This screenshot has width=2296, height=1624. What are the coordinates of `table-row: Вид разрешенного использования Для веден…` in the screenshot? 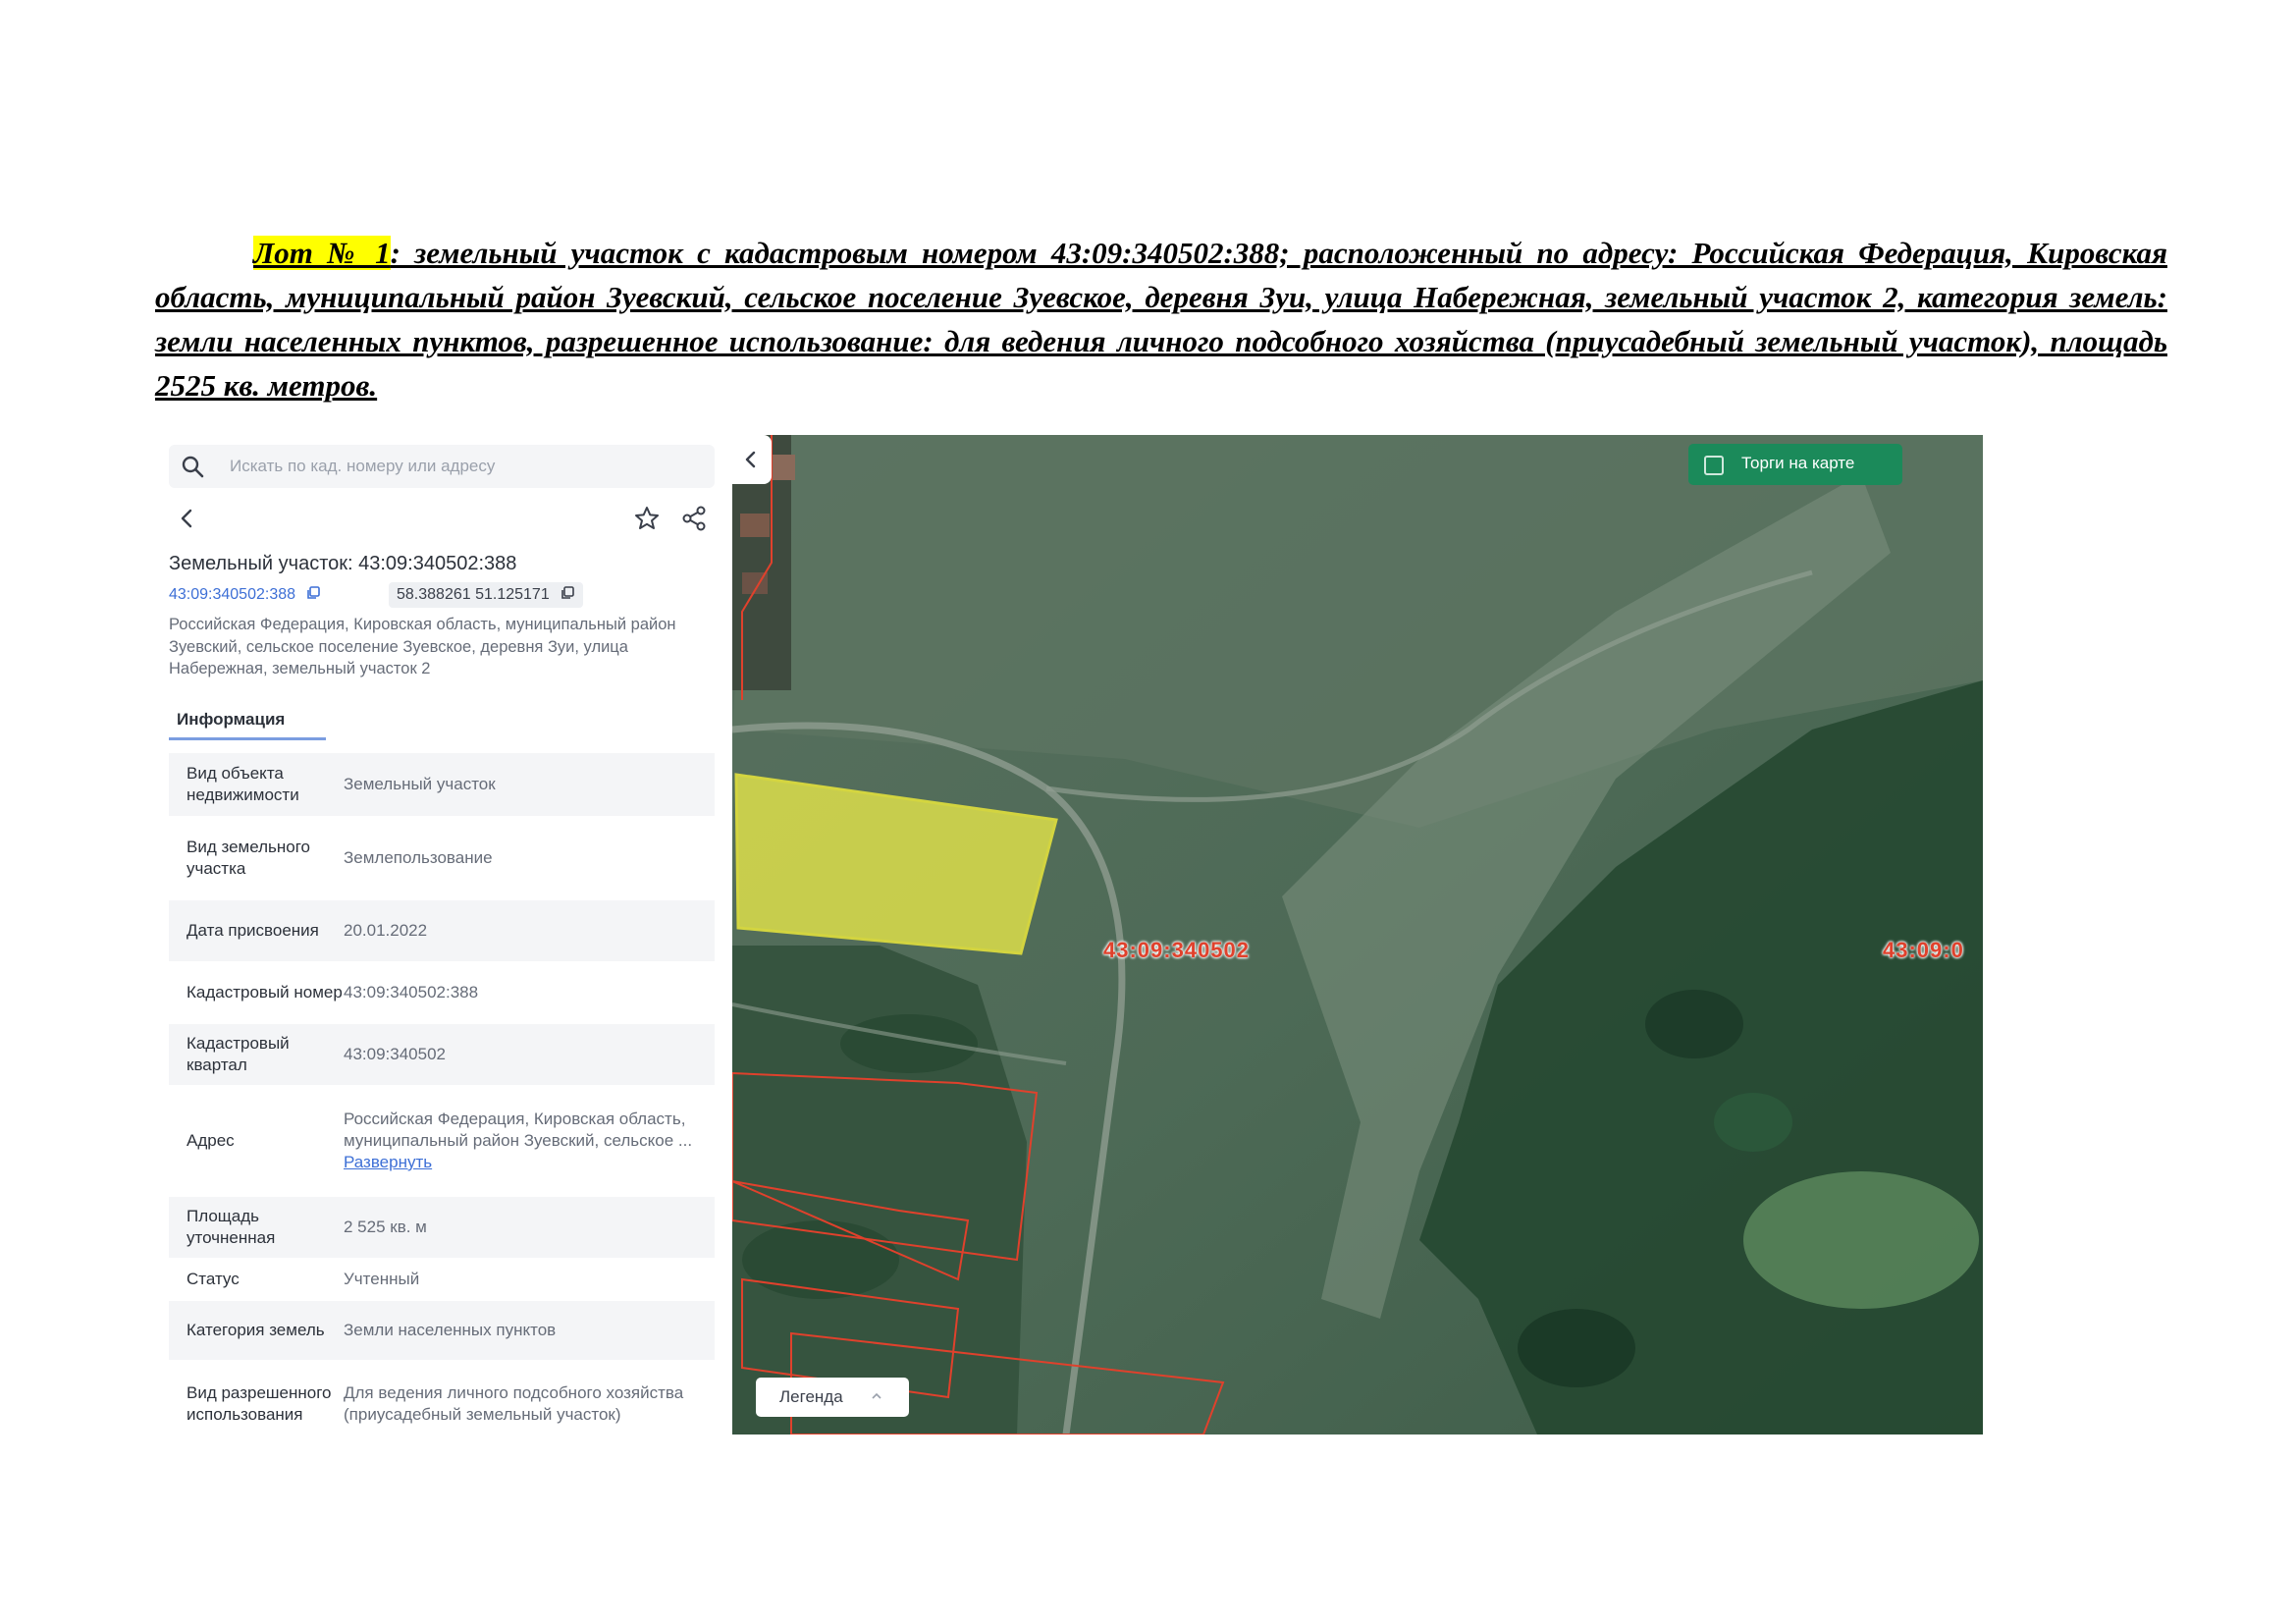 It's located at (442, 1405).